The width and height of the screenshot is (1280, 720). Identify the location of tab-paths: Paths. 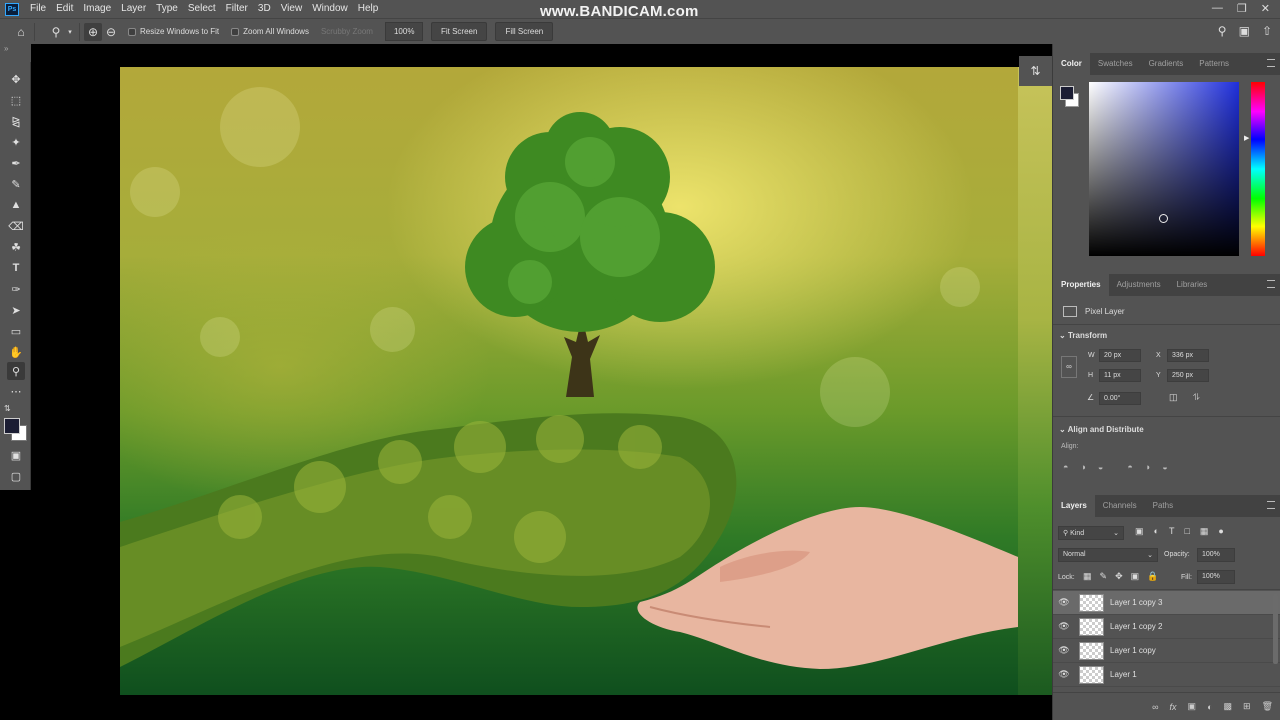
(1163, 506).